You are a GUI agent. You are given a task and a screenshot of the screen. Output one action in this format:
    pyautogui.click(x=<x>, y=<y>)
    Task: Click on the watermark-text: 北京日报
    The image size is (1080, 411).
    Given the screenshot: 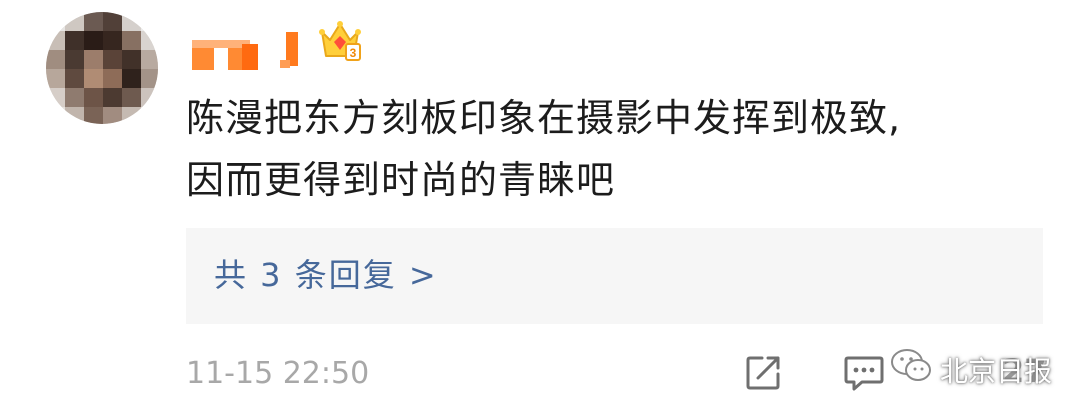 What is the action you would take?
    pyautogui.click(x=996, y=371)
    